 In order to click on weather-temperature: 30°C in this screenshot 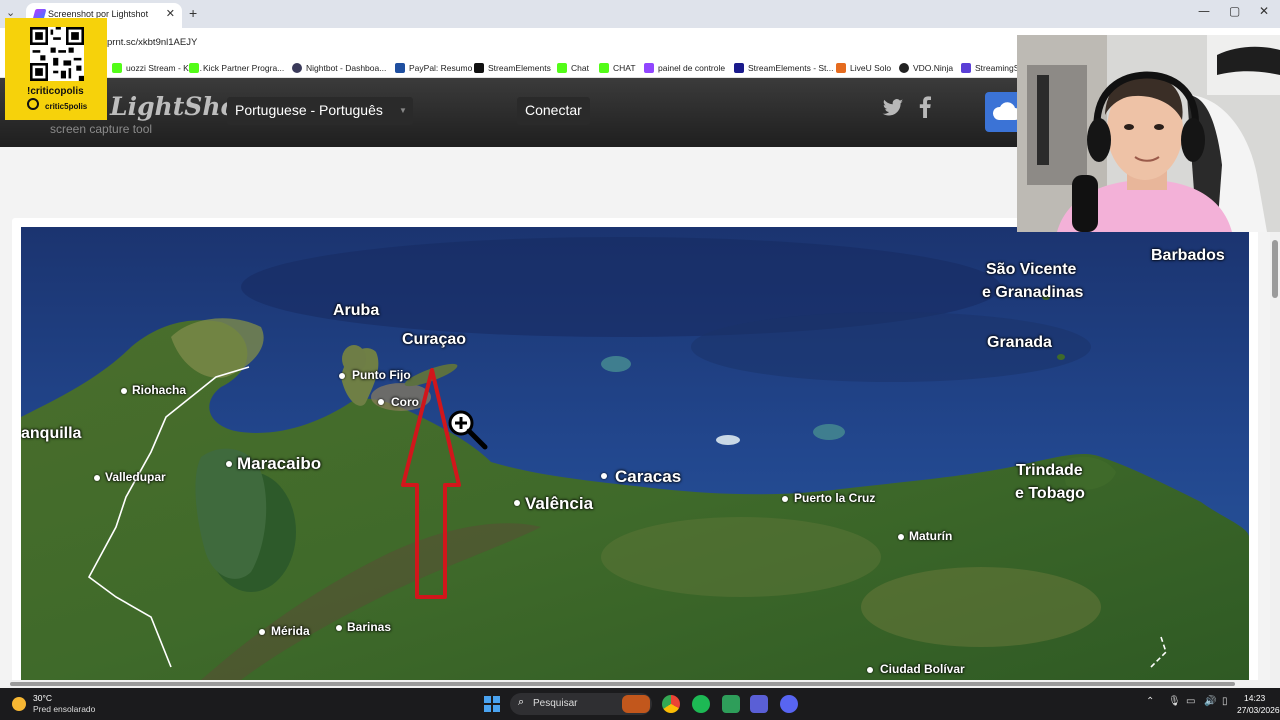, I will do `click(42, 698)`.